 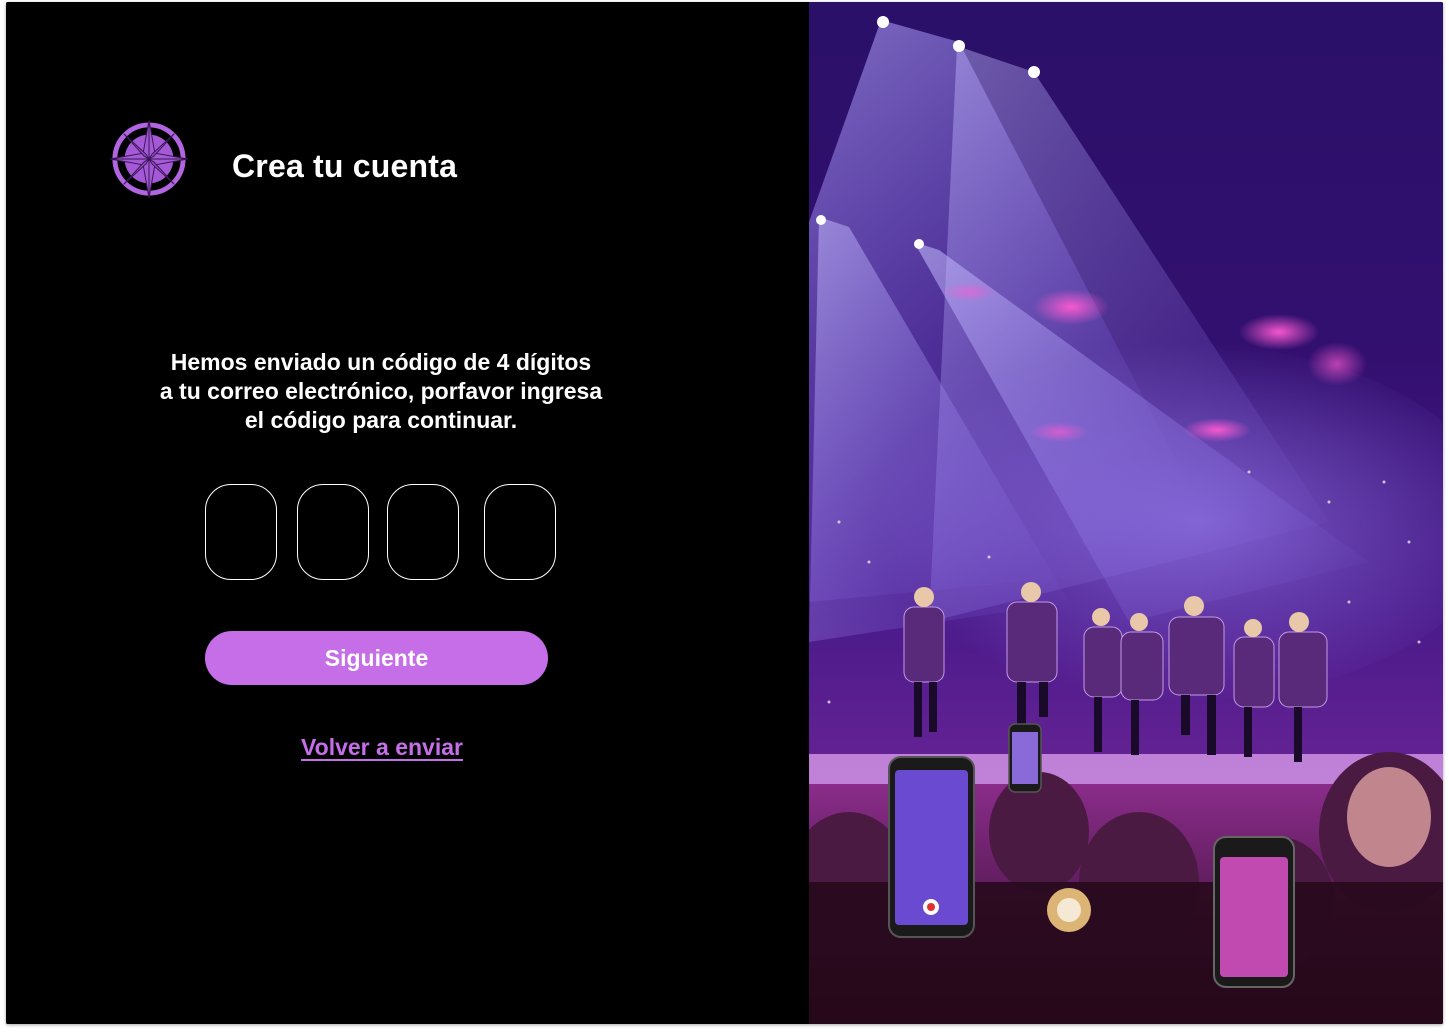 What do you see at coordinates (520, 532) in the screenshot?
I see `code-digit-4-input` at bounding box center [520, 532].